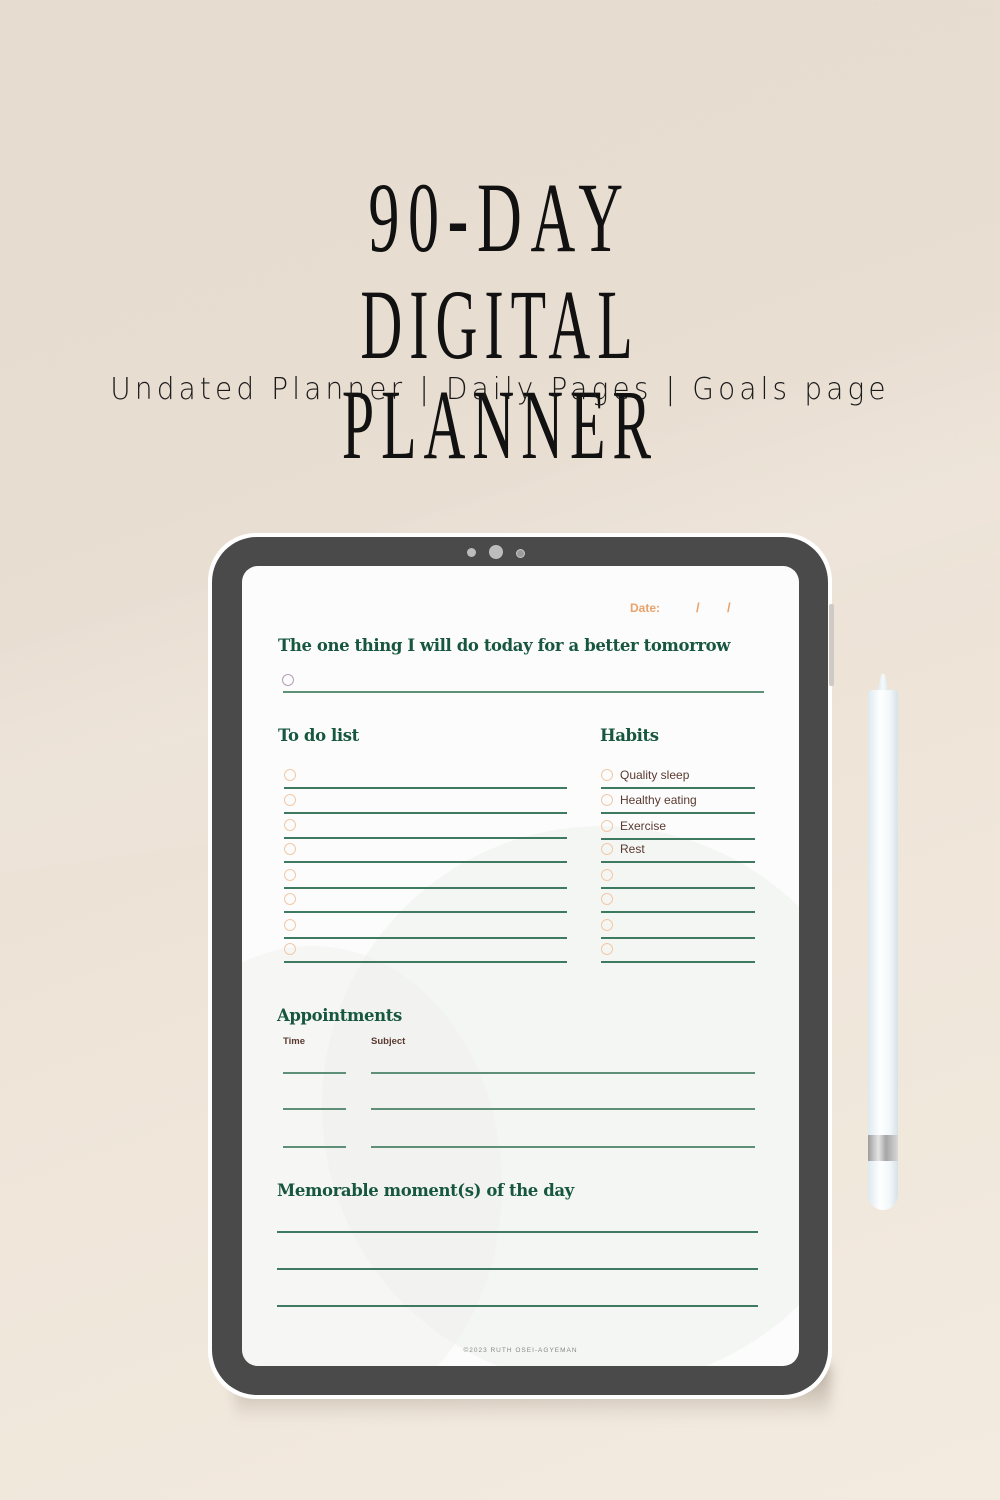 The height and width of the screenshot is (1500, 1000). Describe the element at coordinates (883, 950) in the screenshot. I see `stylus-pencil` at that location.